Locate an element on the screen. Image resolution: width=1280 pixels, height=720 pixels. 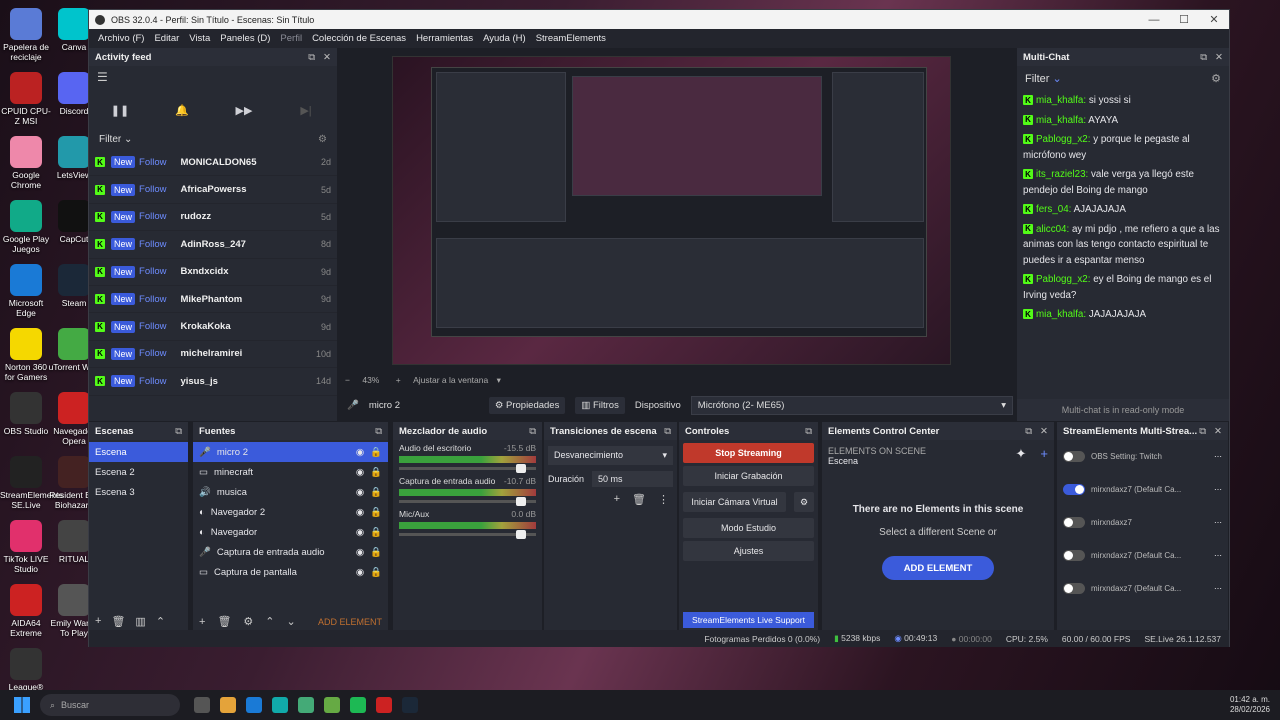
chevron-down-icon: ▾ is located at coordinates (499, 380).